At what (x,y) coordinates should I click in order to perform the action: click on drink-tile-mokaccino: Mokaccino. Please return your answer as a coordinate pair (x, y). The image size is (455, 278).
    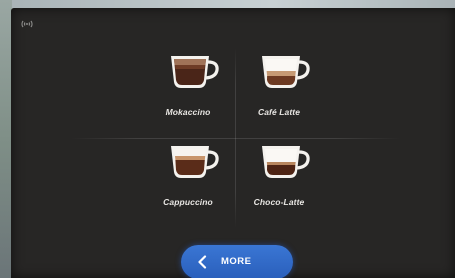
    Looking at the image, I should click on (188, 92).